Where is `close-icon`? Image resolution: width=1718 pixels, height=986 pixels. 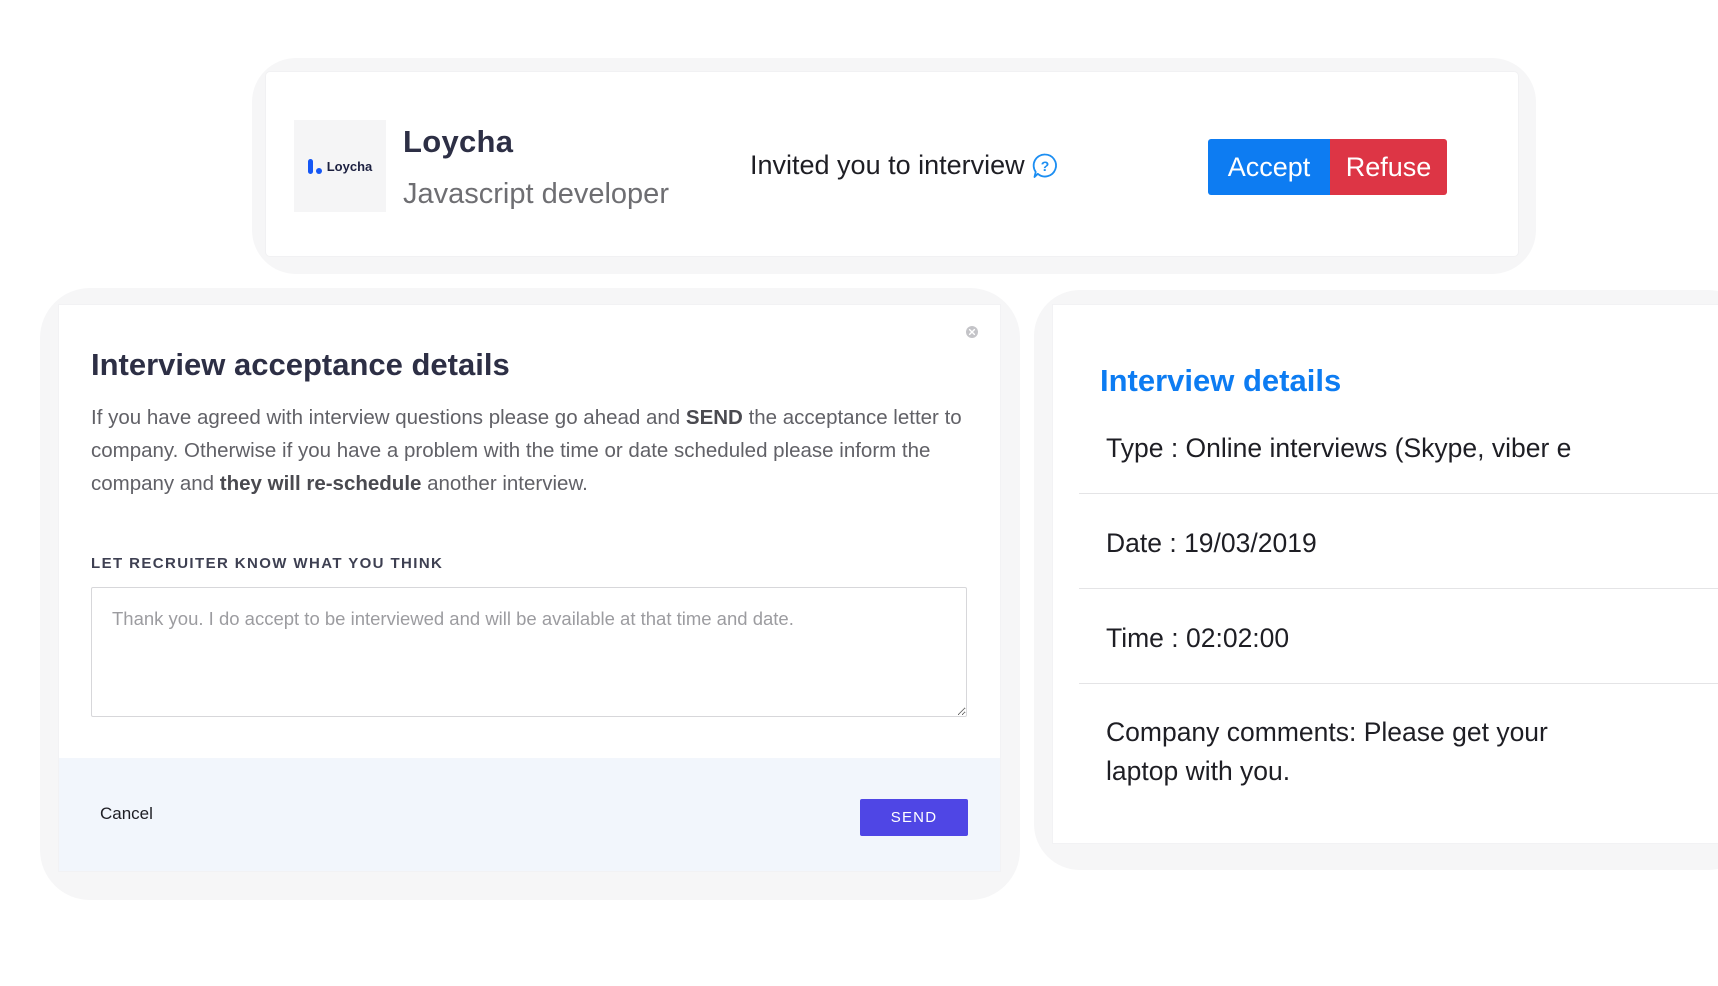 close-icon is located at coordinates (972, 332).